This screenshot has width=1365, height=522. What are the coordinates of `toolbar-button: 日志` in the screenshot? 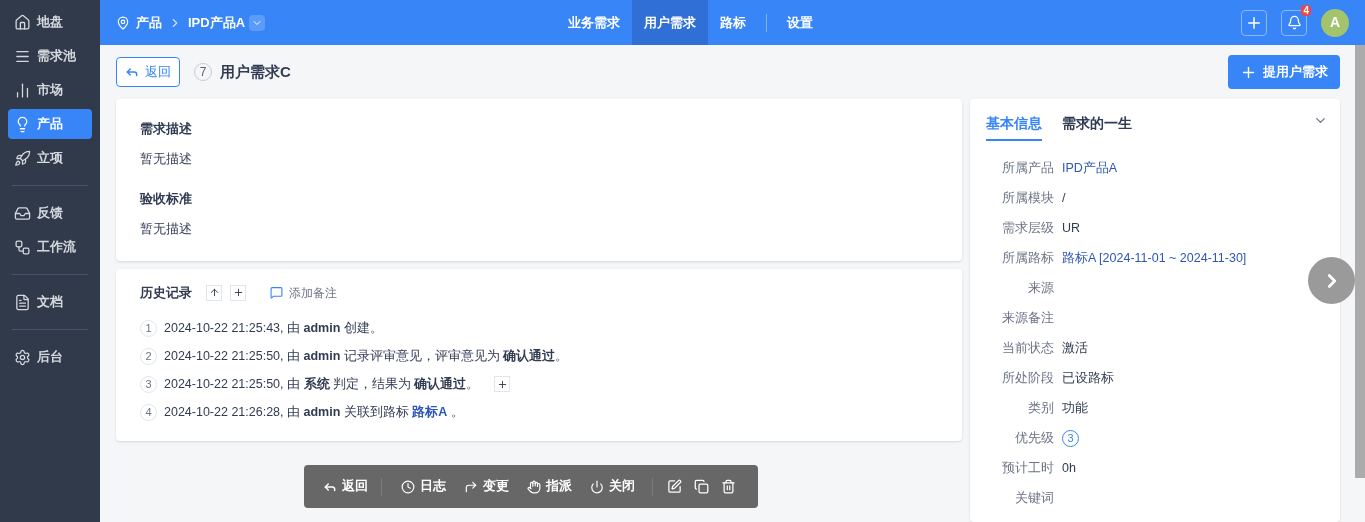 It's located at (423, 486).